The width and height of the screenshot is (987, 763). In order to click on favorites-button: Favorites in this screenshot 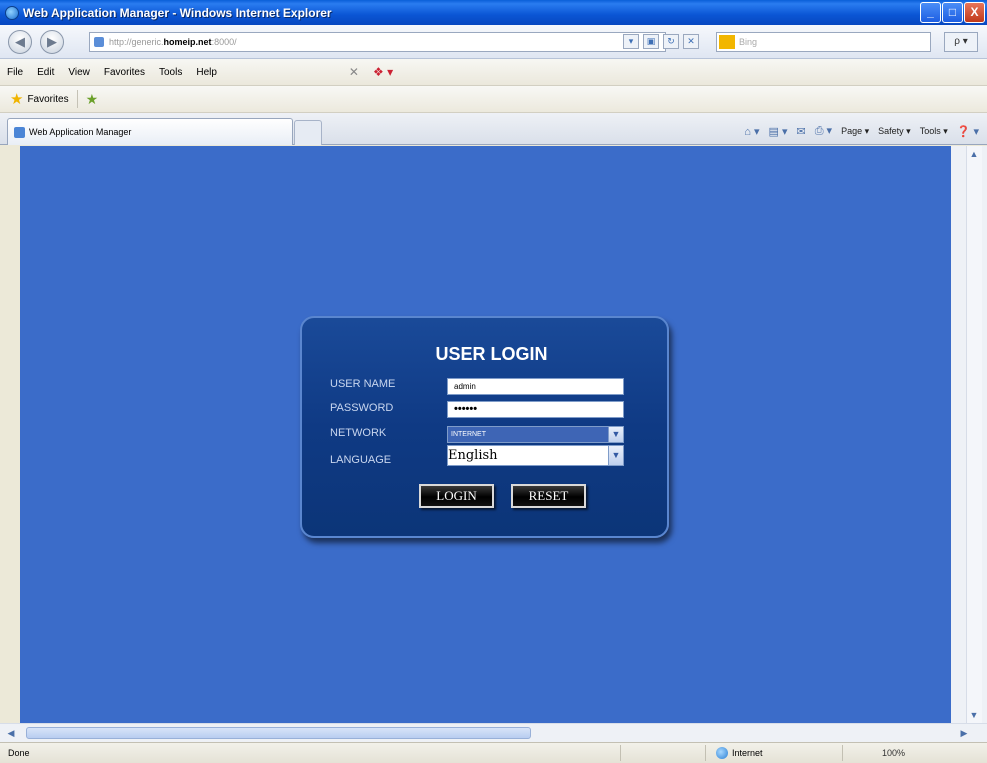, I will do `click(47, 99)`.